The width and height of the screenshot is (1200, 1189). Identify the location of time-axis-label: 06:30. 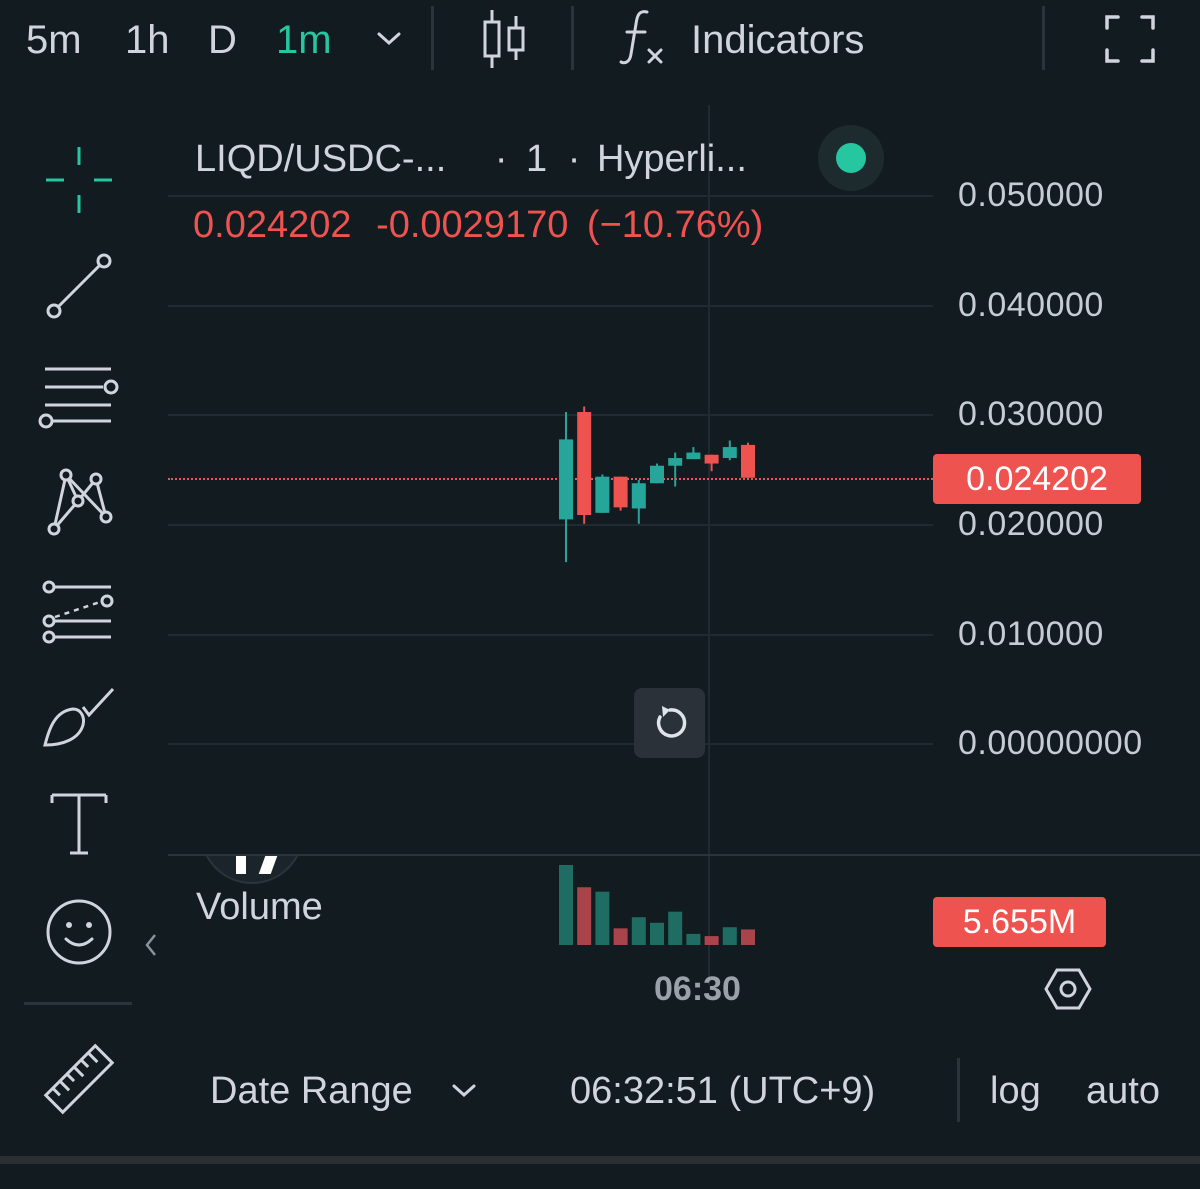
(697, 989).